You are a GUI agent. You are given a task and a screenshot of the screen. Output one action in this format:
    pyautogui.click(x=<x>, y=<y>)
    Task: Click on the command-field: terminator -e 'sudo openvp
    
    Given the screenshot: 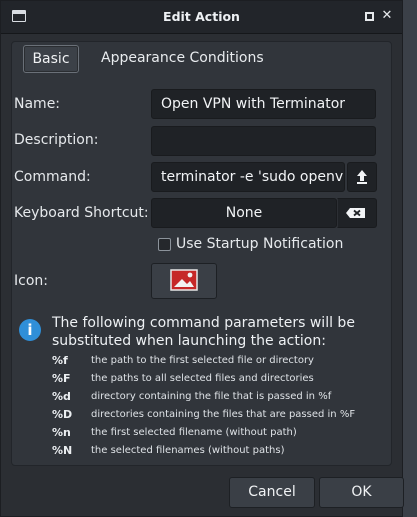 What is the action you would take?
    pyautogui.click(x=248, y=177)
    